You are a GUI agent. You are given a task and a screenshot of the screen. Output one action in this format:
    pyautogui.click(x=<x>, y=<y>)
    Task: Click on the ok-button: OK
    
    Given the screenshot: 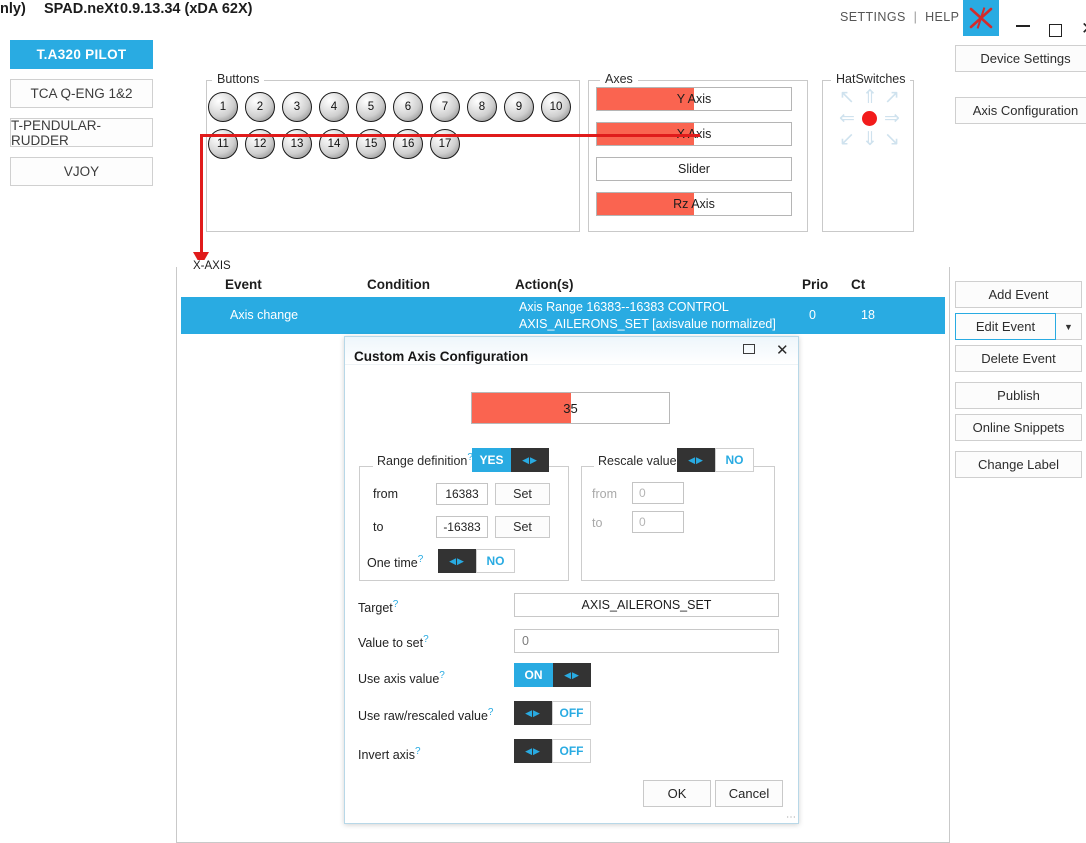 What is the action you would take?
    pyautogui.click(x=677, y=793)
    